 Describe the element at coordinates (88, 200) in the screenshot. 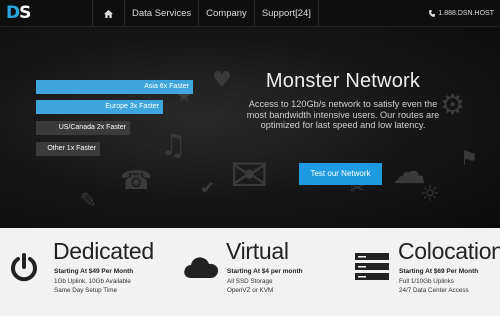

I see `pencil-icon: ✎` at that location.